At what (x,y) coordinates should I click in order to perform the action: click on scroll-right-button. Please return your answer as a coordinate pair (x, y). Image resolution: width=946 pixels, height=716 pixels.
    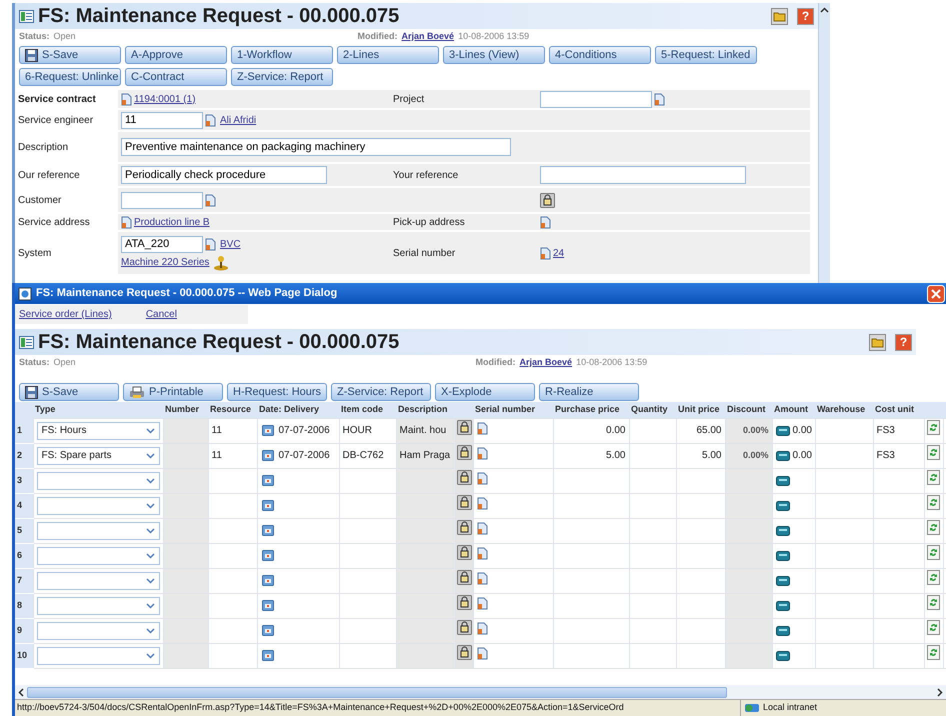
    Looking at the image, I should click on (940, 692).